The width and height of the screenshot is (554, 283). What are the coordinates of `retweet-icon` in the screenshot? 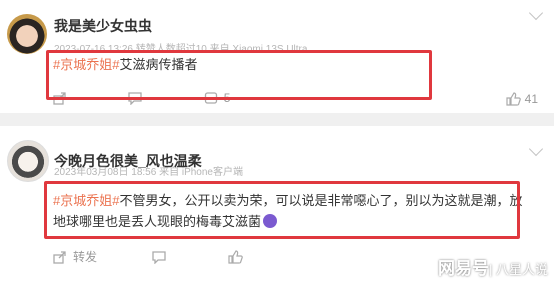 It's located at (210, 98).